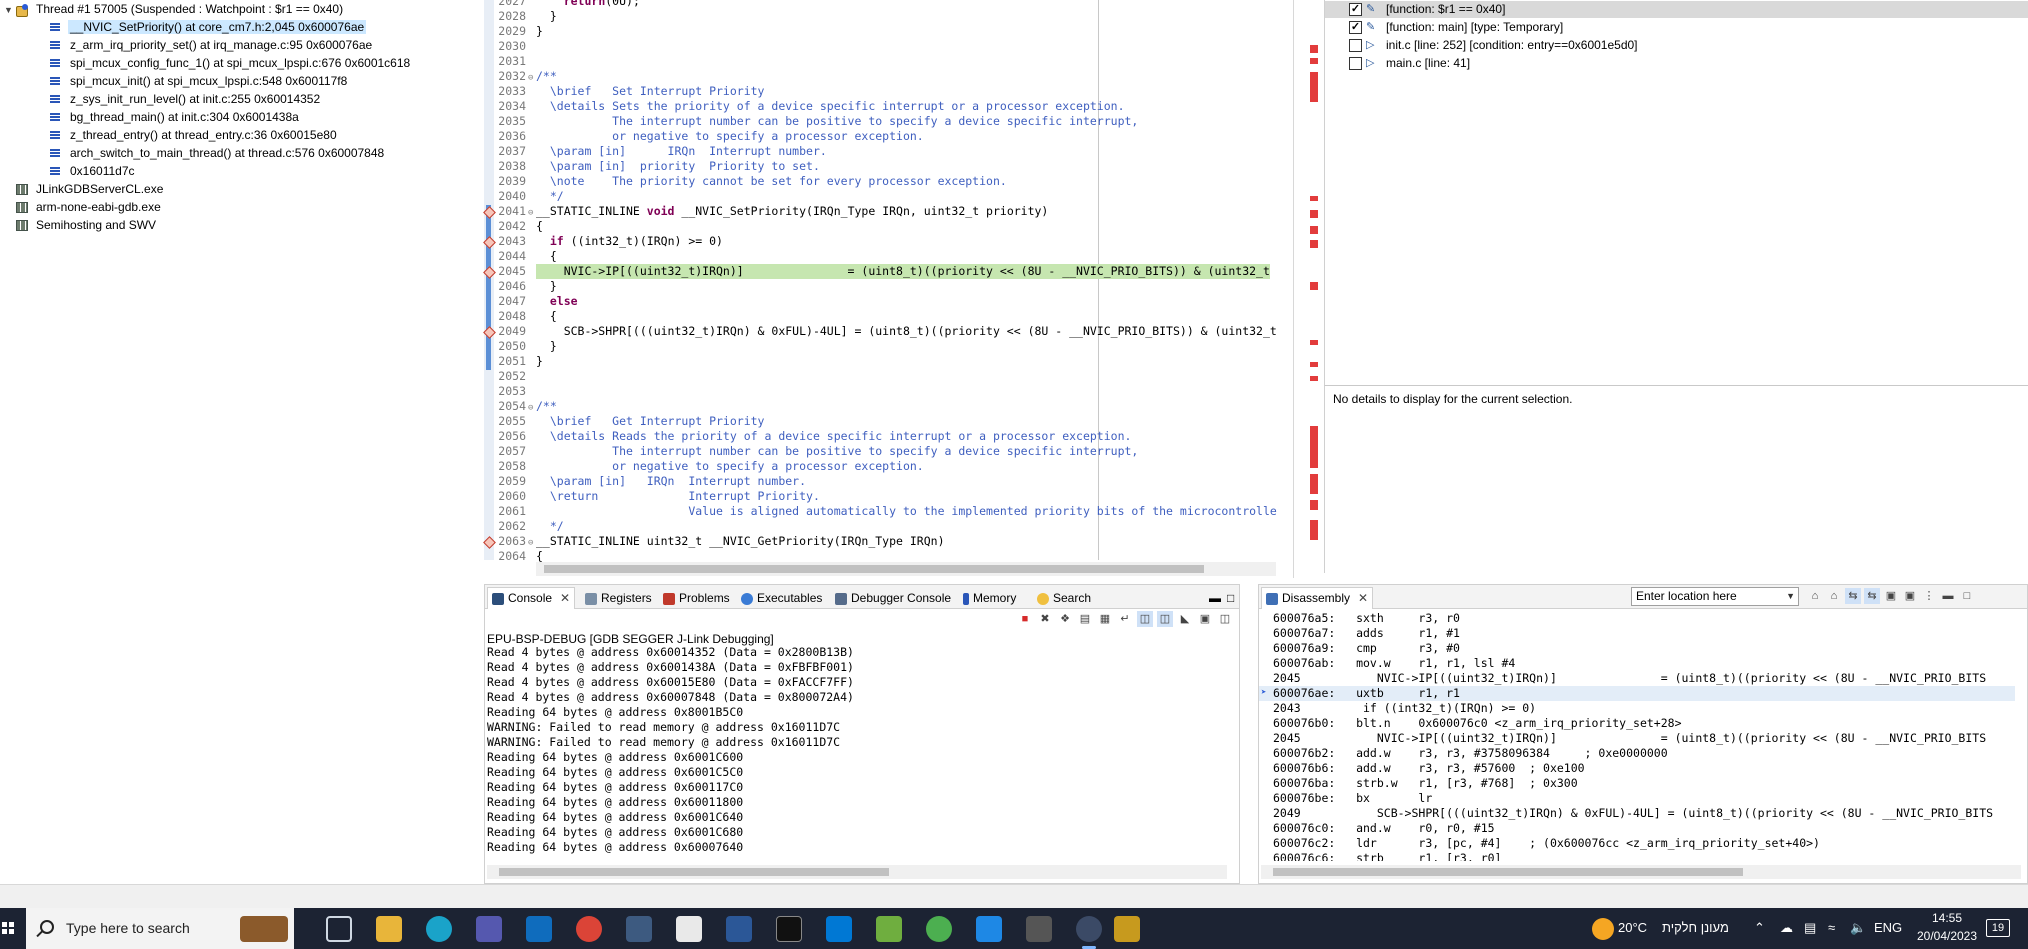 The height and width of the screenshot is (949, 2028). I want to click on disassembly-line: 600076c0: and.w r0, r0, #15, so click(1637, 828).